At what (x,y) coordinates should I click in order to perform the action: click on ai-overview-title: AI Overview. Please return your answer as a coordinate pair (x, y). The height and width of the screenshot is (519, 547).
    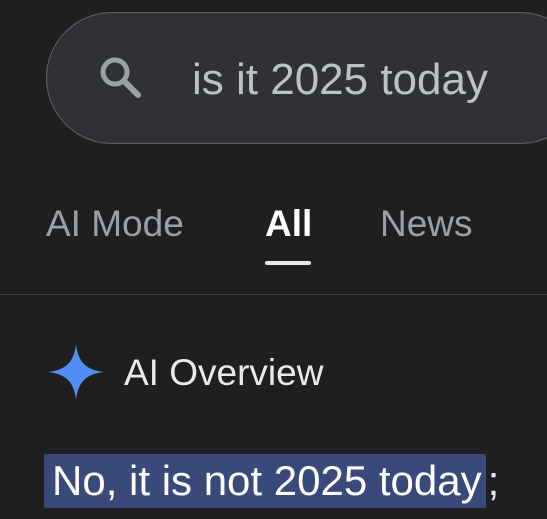
    Looking at the image, I should click on (224, 372).